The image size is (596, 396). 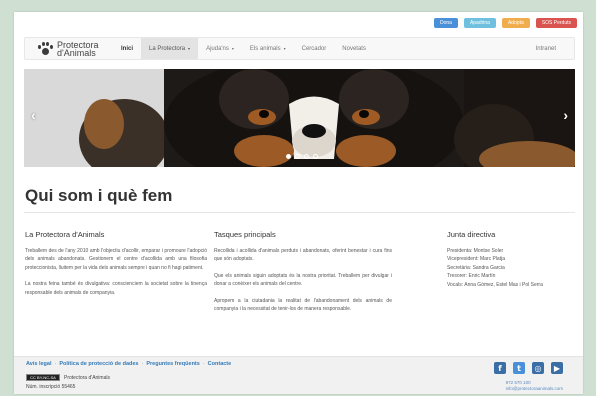 I want to click on carousel-prev-button: ‹, so click(x=33, y=115).